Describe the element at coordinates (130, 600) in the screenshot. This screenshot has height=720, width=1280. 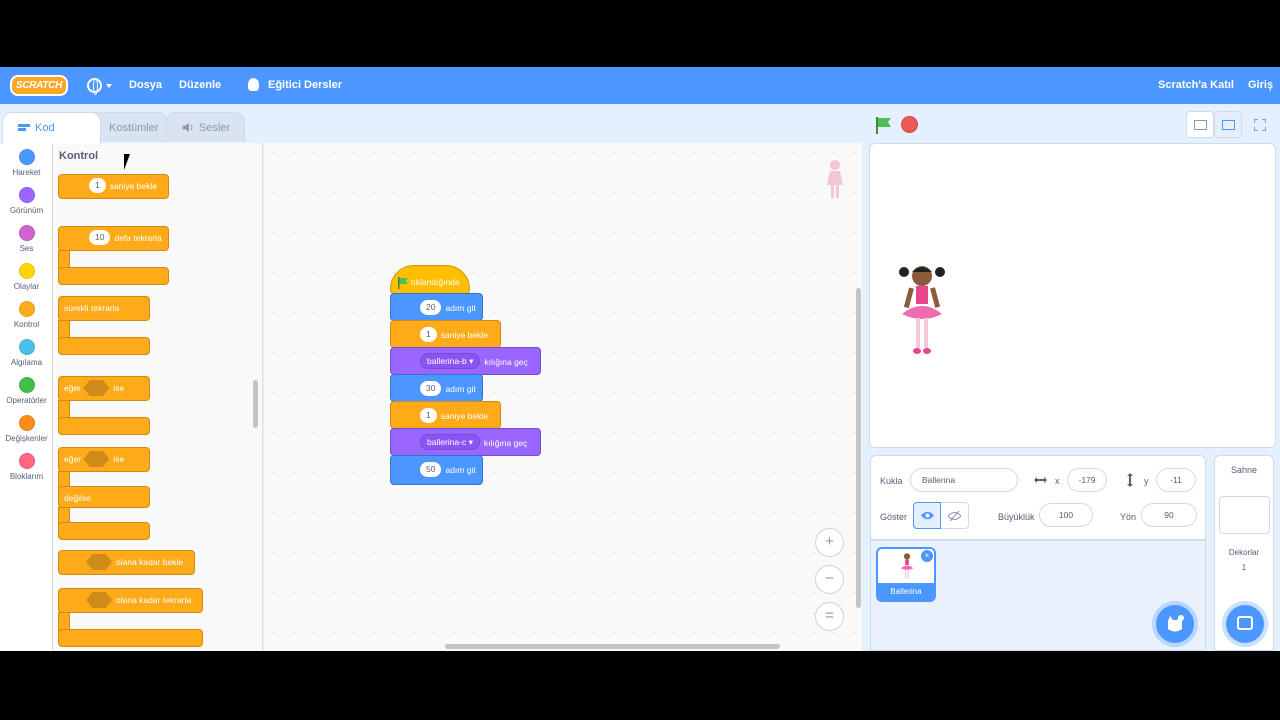
I see `block-repeat-until: olana kadar tekrarla` at that location.